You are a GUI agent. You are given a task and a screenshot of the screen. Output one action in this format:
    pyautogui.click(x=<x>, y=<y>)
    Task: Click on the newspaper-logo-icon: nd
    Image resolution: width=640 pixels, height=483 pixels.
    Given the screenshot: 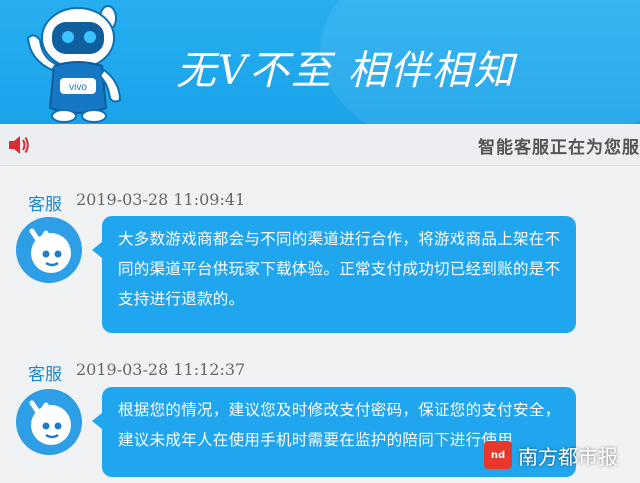 What is the action you would take?
    pyautogui.click(x=498, y=455)
    